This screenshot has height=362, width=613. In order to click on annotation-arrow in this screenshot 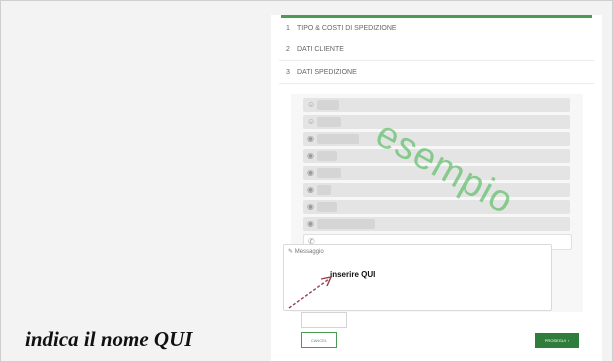, I will do `click(310, 292)`.